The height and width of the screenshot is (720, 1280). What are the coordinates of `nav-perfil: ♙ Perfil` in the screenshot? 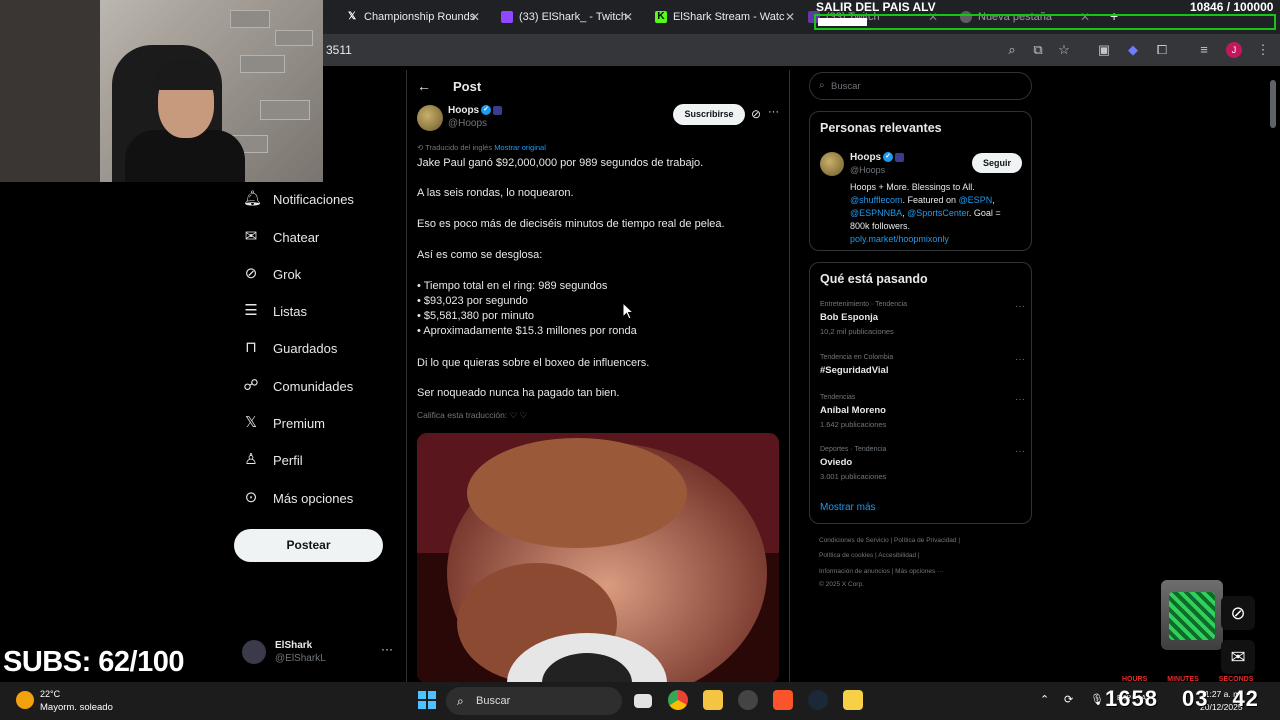 It's located at (272, 460).